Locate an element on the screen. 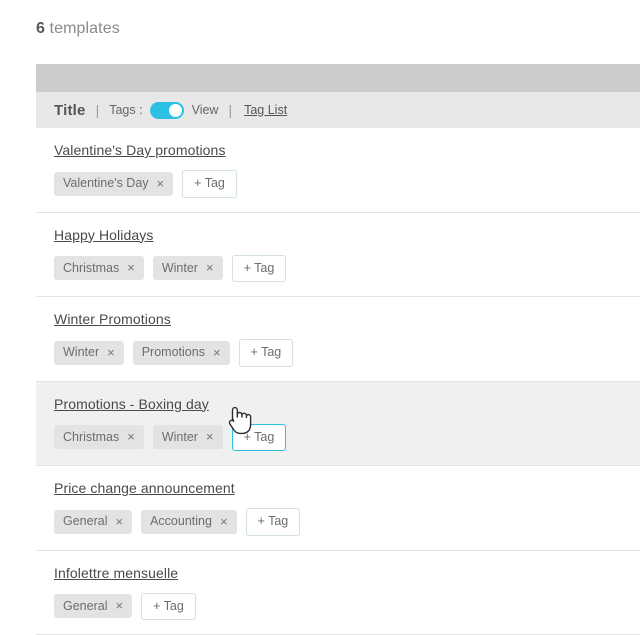  table-column-header: Title | Tags : View | Tag List is located at coordinates (338, 110).